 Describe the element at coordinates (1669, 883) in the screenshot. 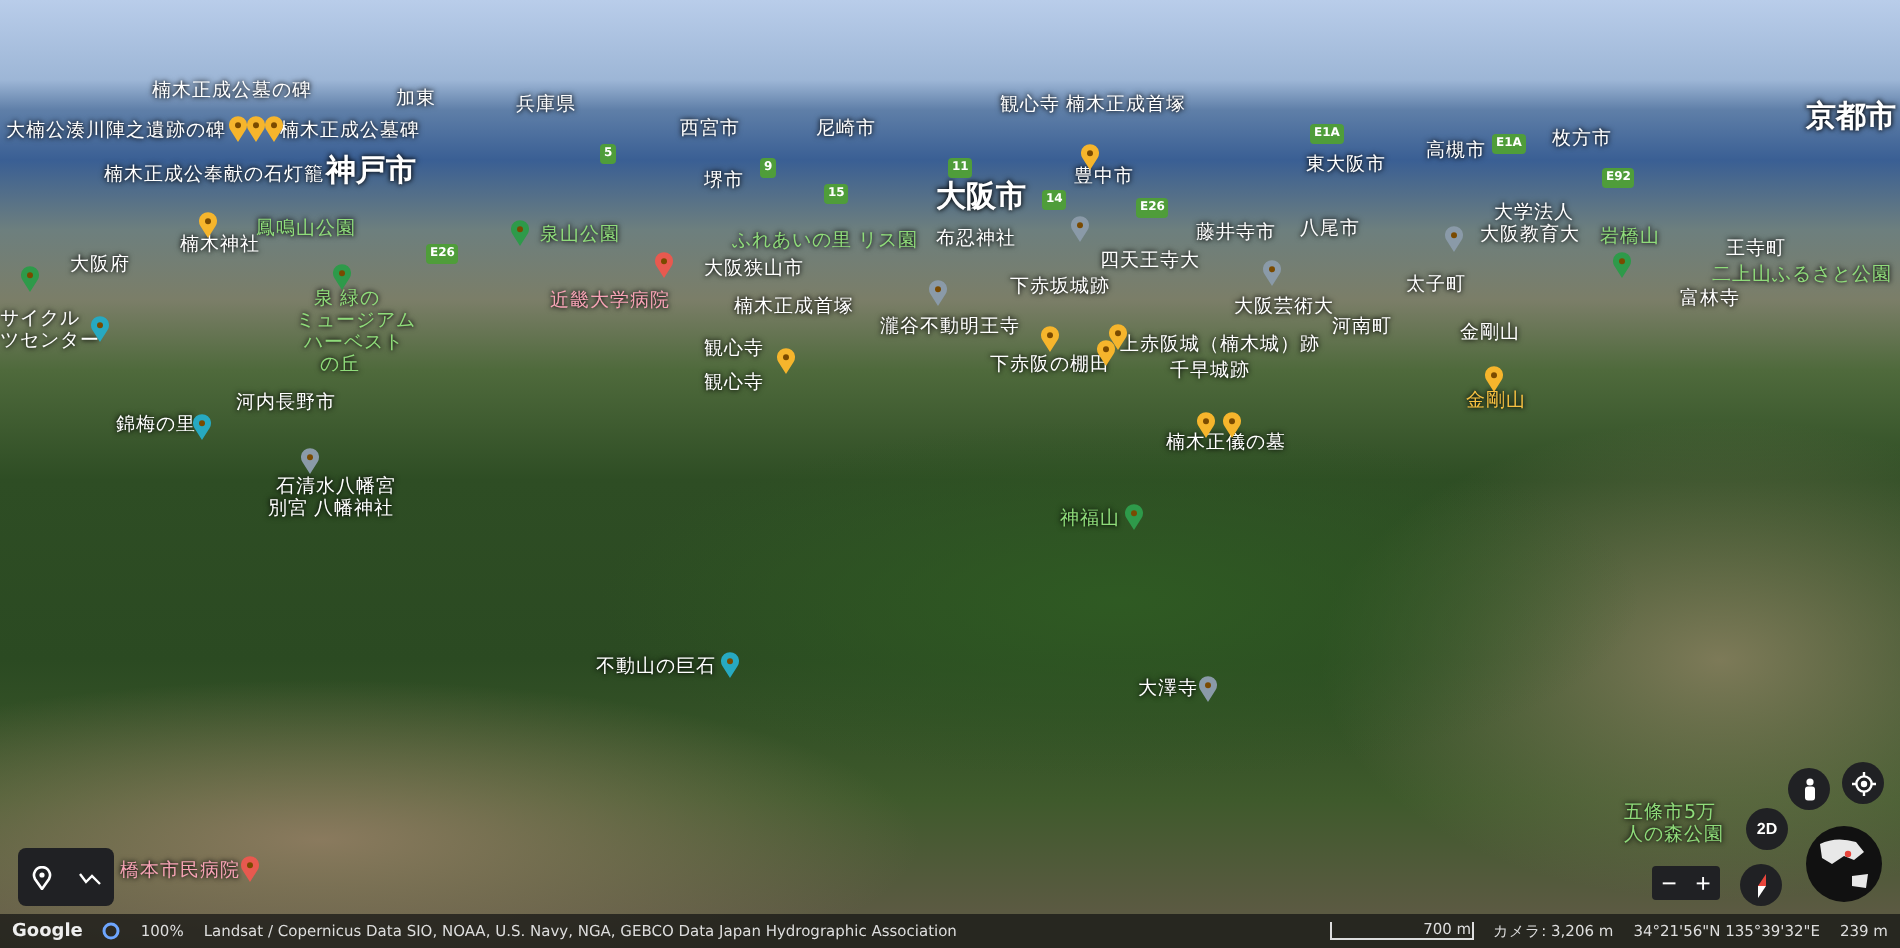

I see `zoom-out-button: −` at that location.